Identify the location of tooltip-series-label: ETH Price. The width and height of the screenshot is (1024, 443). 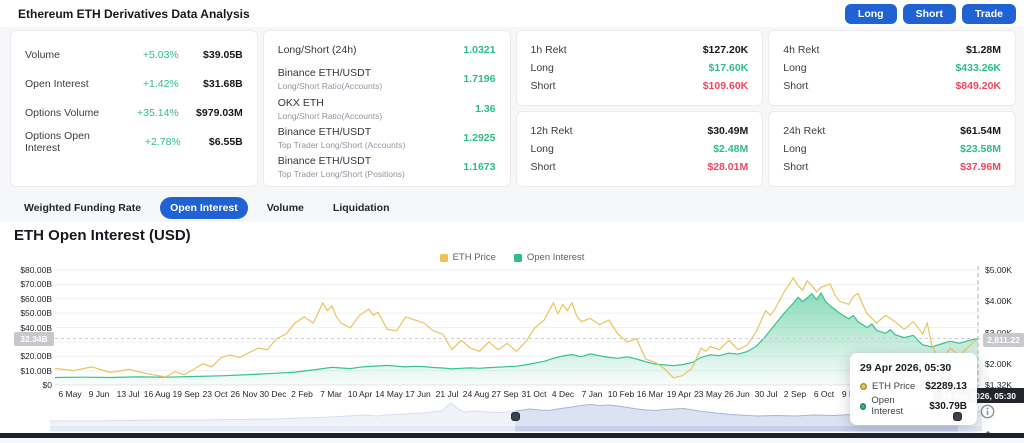
(894, 386).